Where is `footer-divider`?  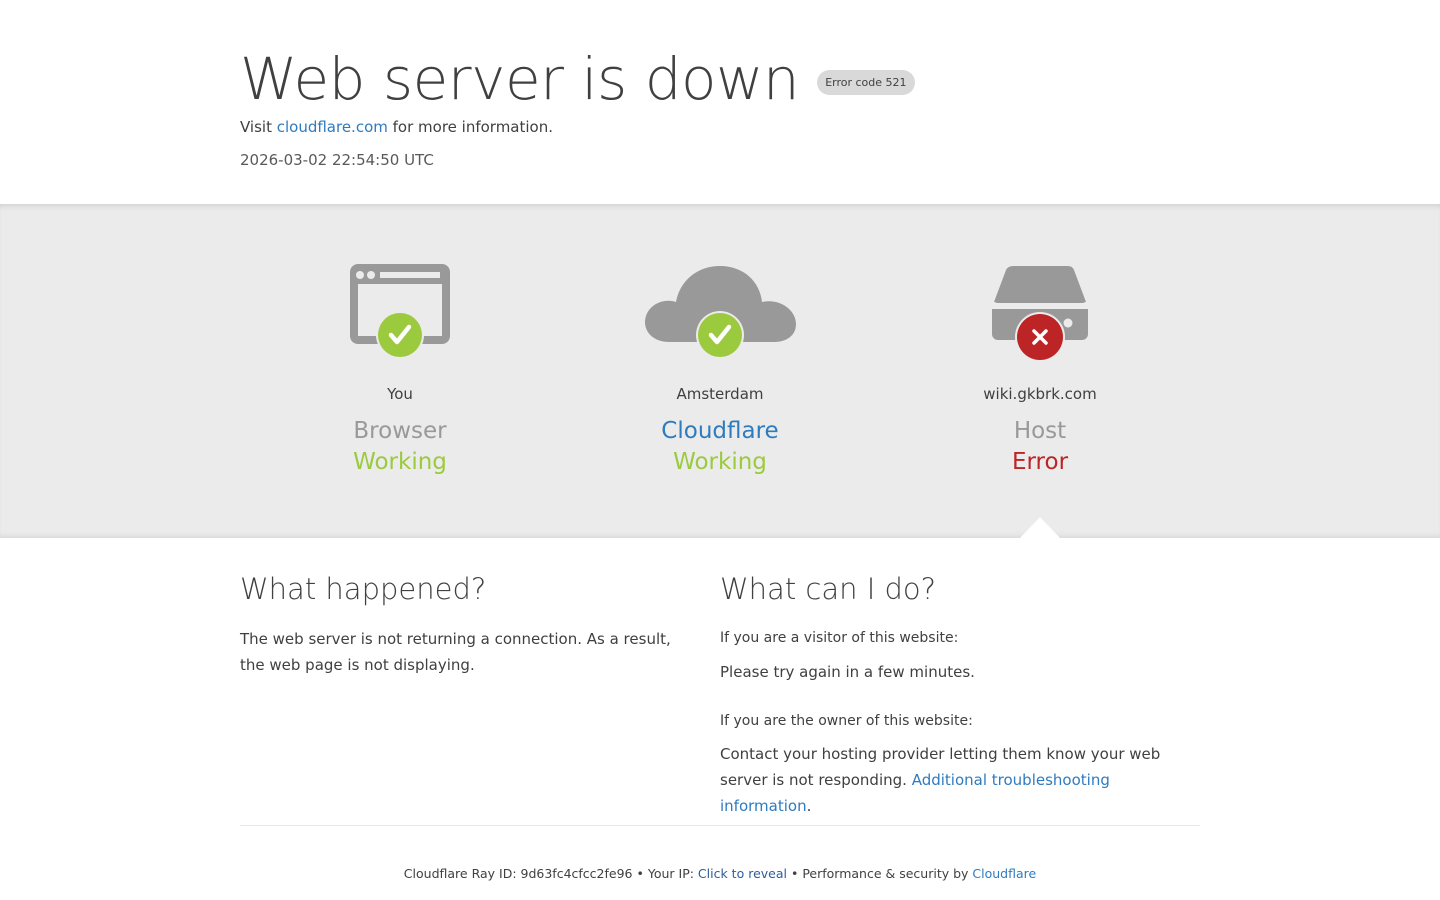 footer-divider is located at coordinates (720, 825).